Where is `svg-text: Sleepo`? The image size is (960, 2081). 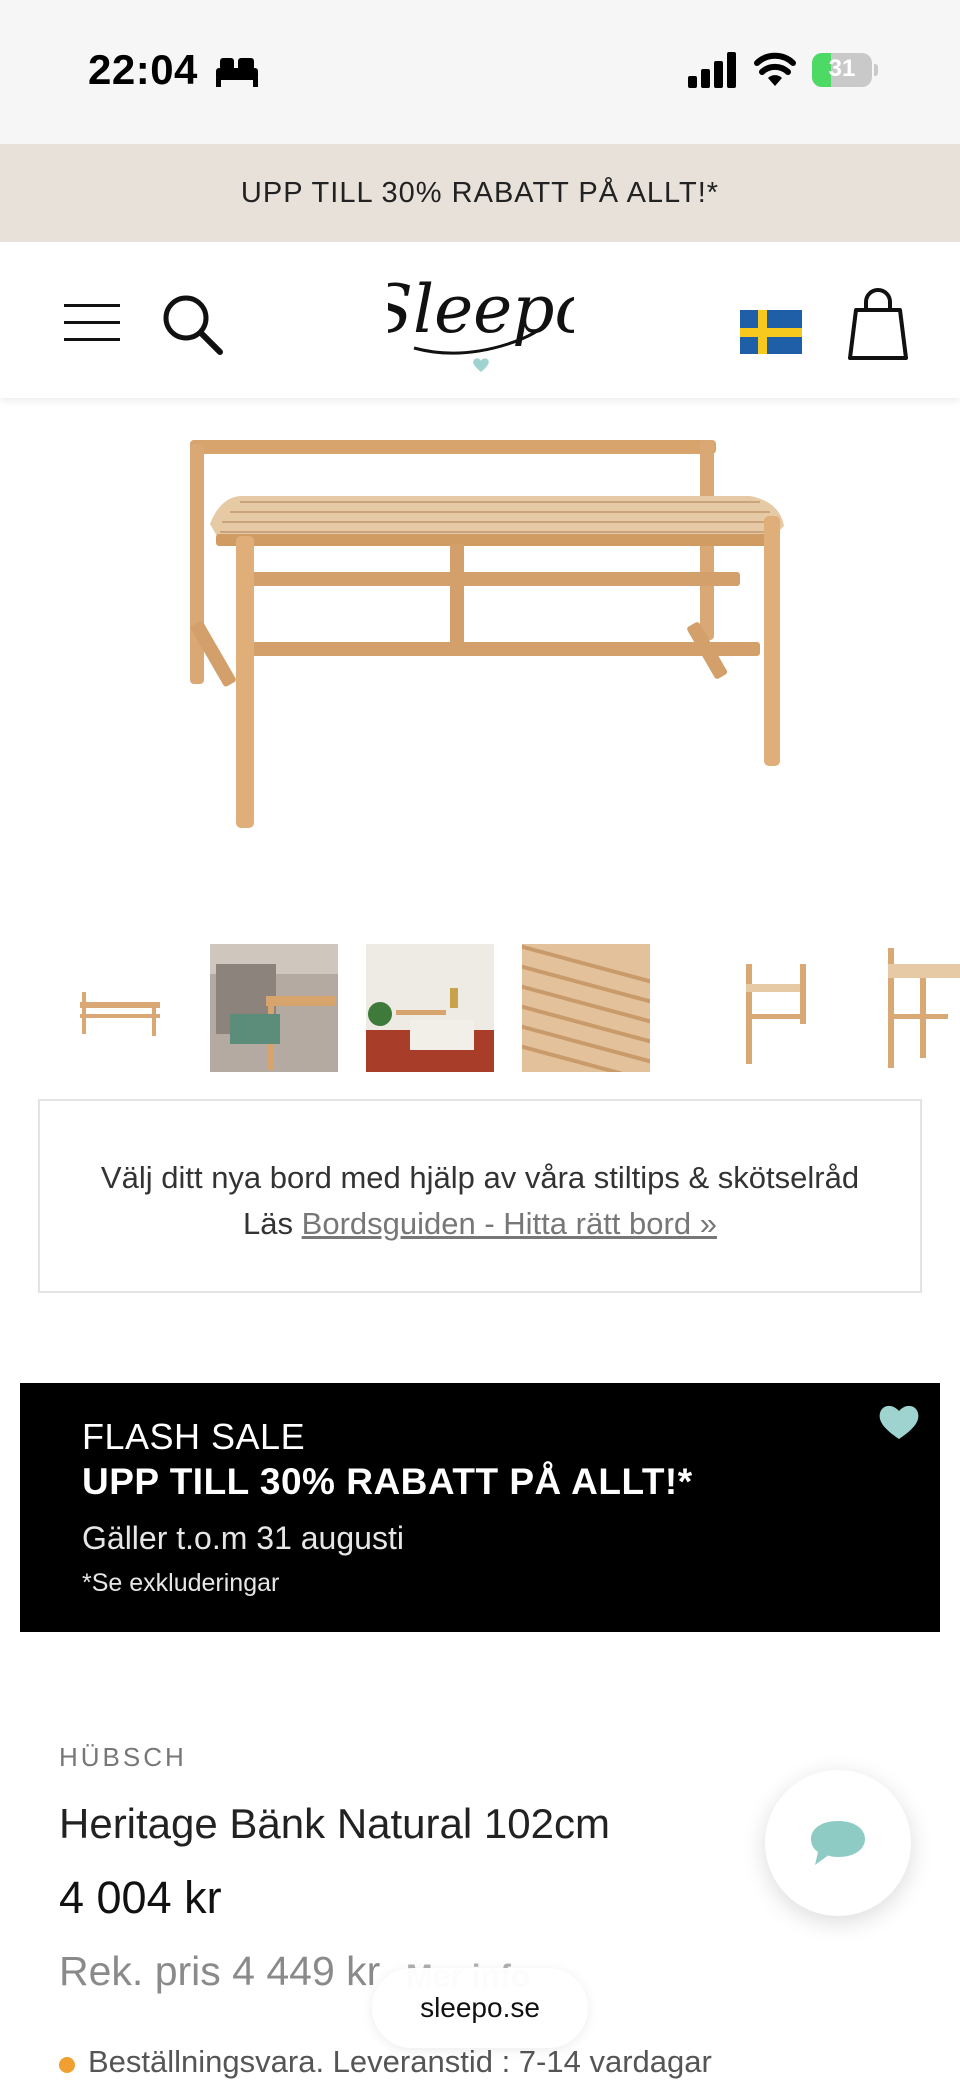 svg-text: Sleepo is located at coordinates (481, 309).